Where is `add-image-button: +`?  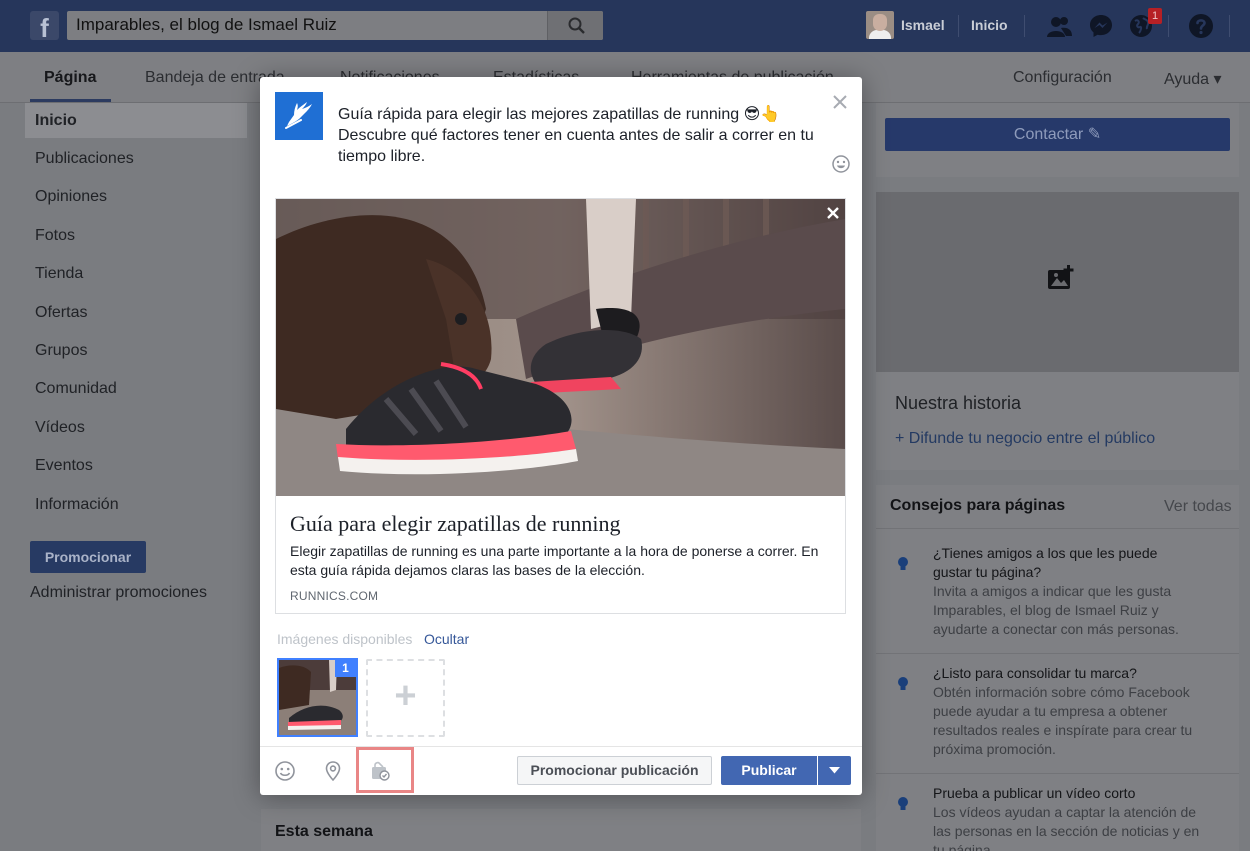
add-image-button: + is located at coordinates (405, 698).